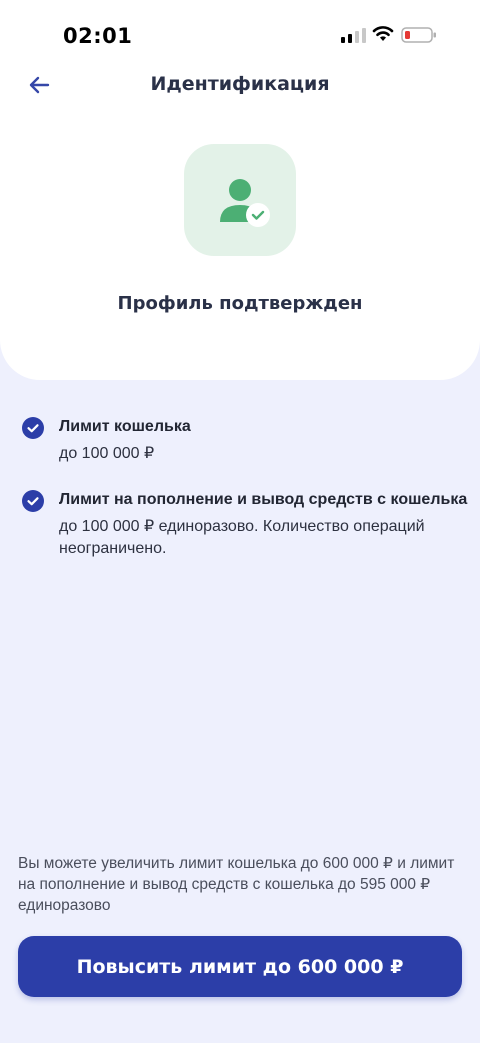 This screenshot has width=480, height=1043. What do you see at coordinates (107, 453) in the screenshot?
I see `limit-description: до 100 000 ₽` at bounding box center [107, 453].